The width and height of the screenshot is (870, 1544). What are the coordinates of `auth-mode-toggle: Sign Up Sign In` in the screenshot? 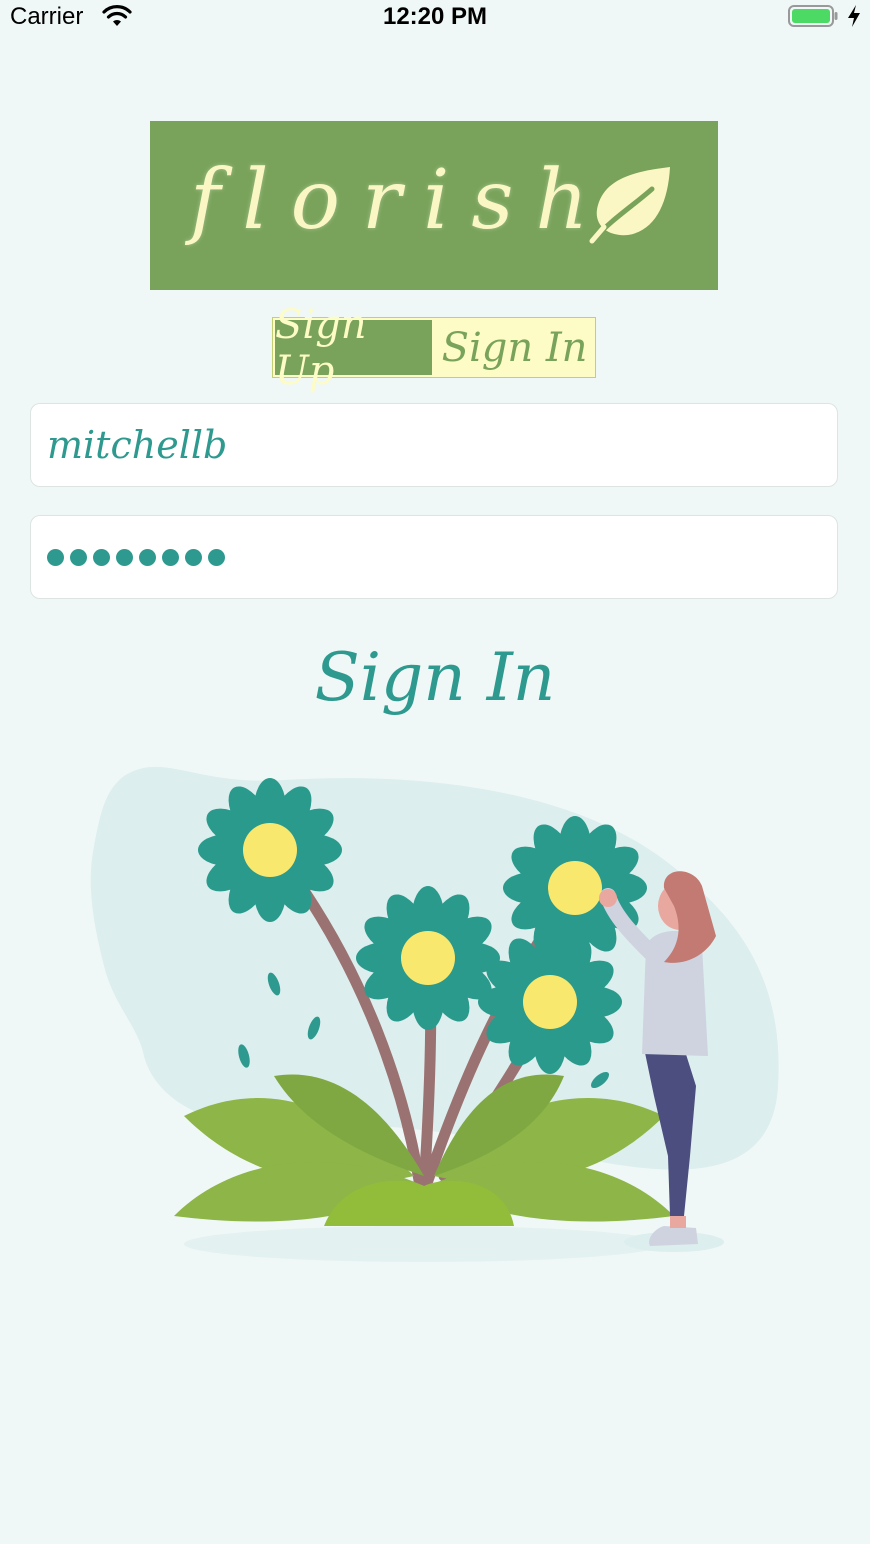 It's located at (434, 348).